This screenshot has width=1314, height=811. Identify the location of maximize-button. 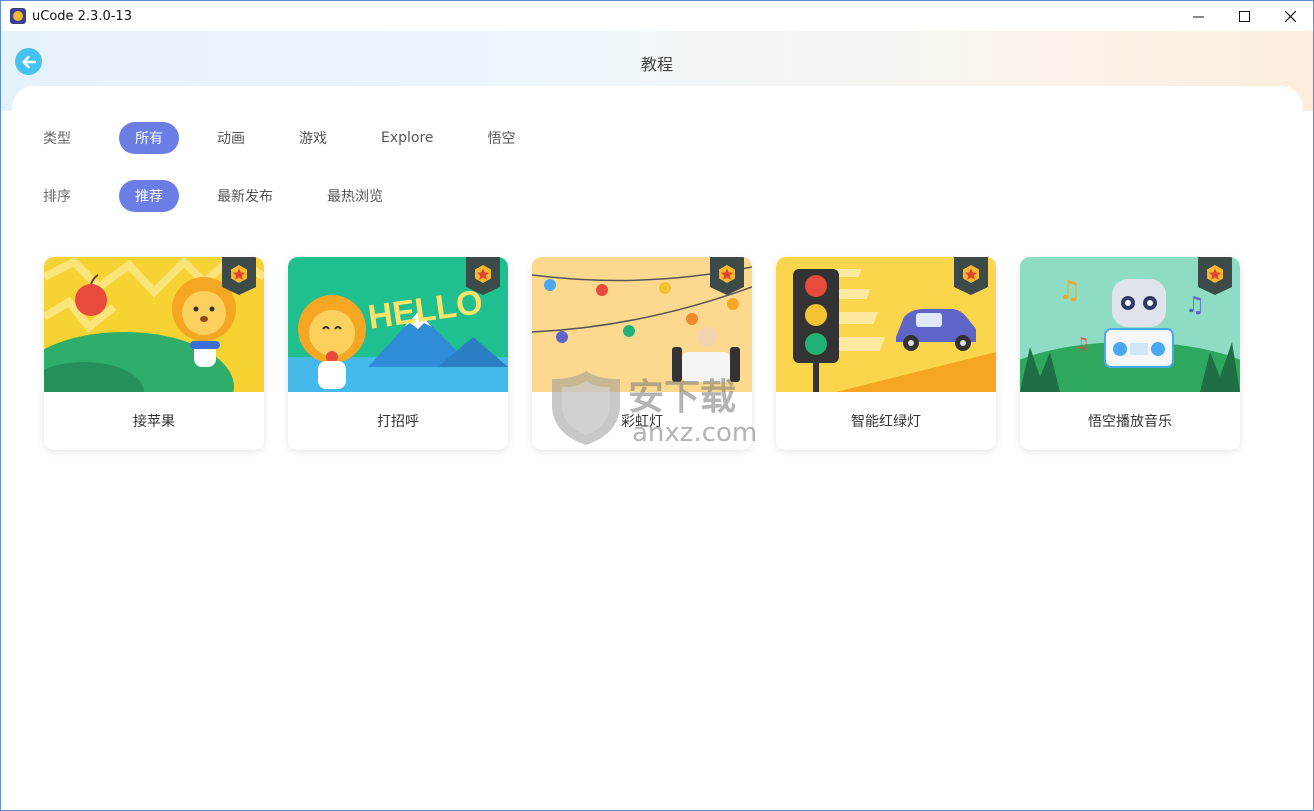
(1244, 16).